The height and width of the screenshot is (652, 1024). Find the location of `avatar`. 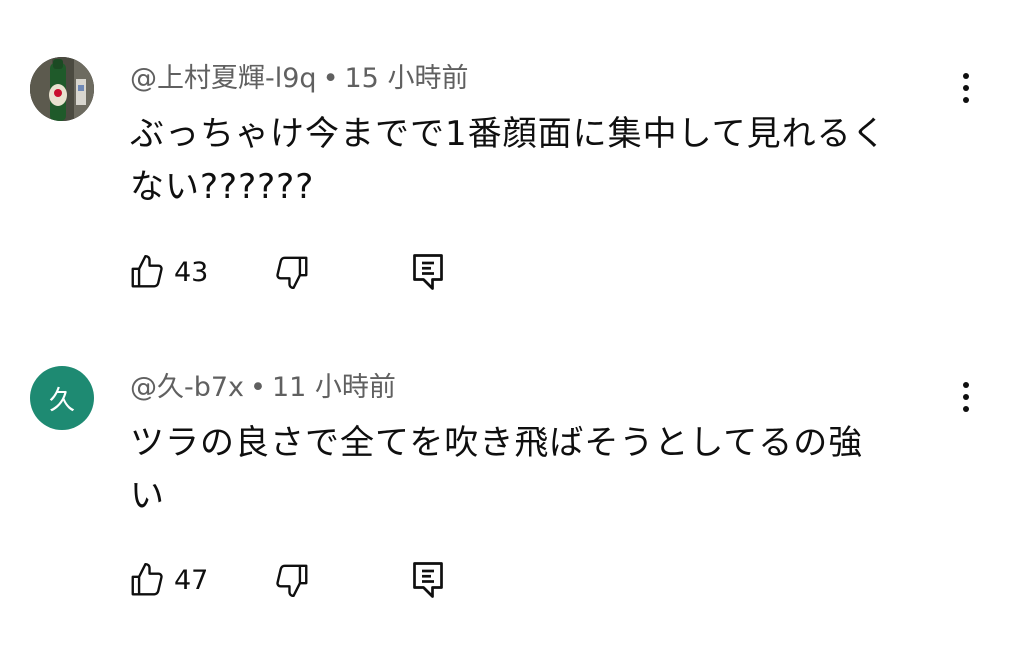

avatar is located at coordinates (62, 89).